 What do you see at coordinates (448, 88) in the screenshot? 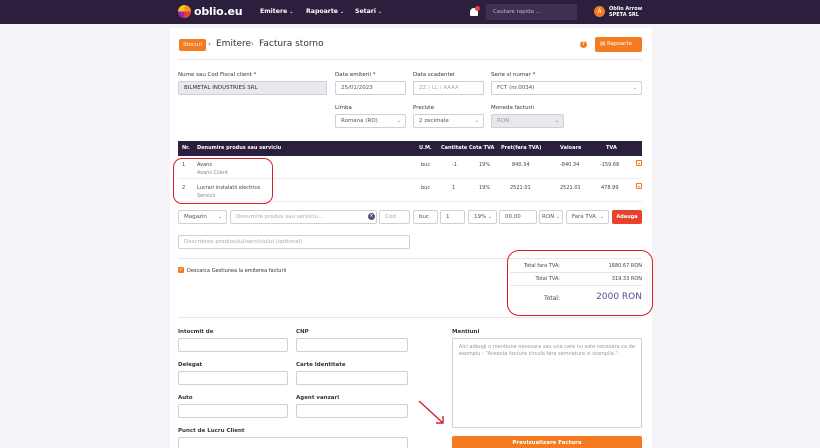
I see `due-date-field: ZZ / LL / AAAA` at bounding box center [448, 88].